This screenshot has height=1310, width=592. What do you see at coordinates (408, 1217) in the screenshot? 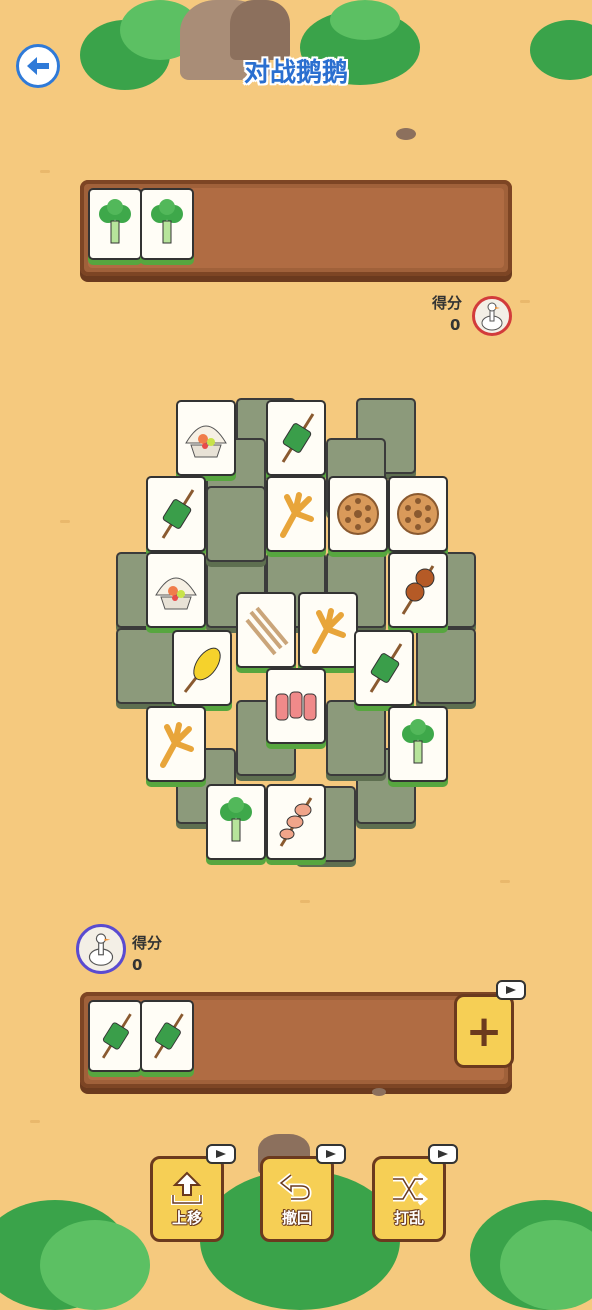
I see `shuffle-label: 打乱` at bounding box center [408, 1217].